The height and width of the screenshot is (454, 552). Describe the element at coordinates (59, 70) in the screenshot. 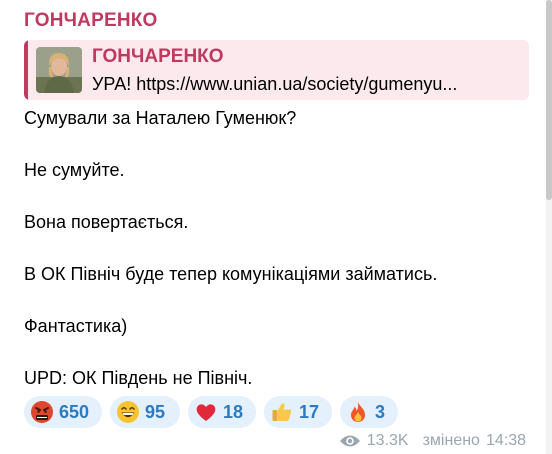

I see `reply-thumbnail` at that location.